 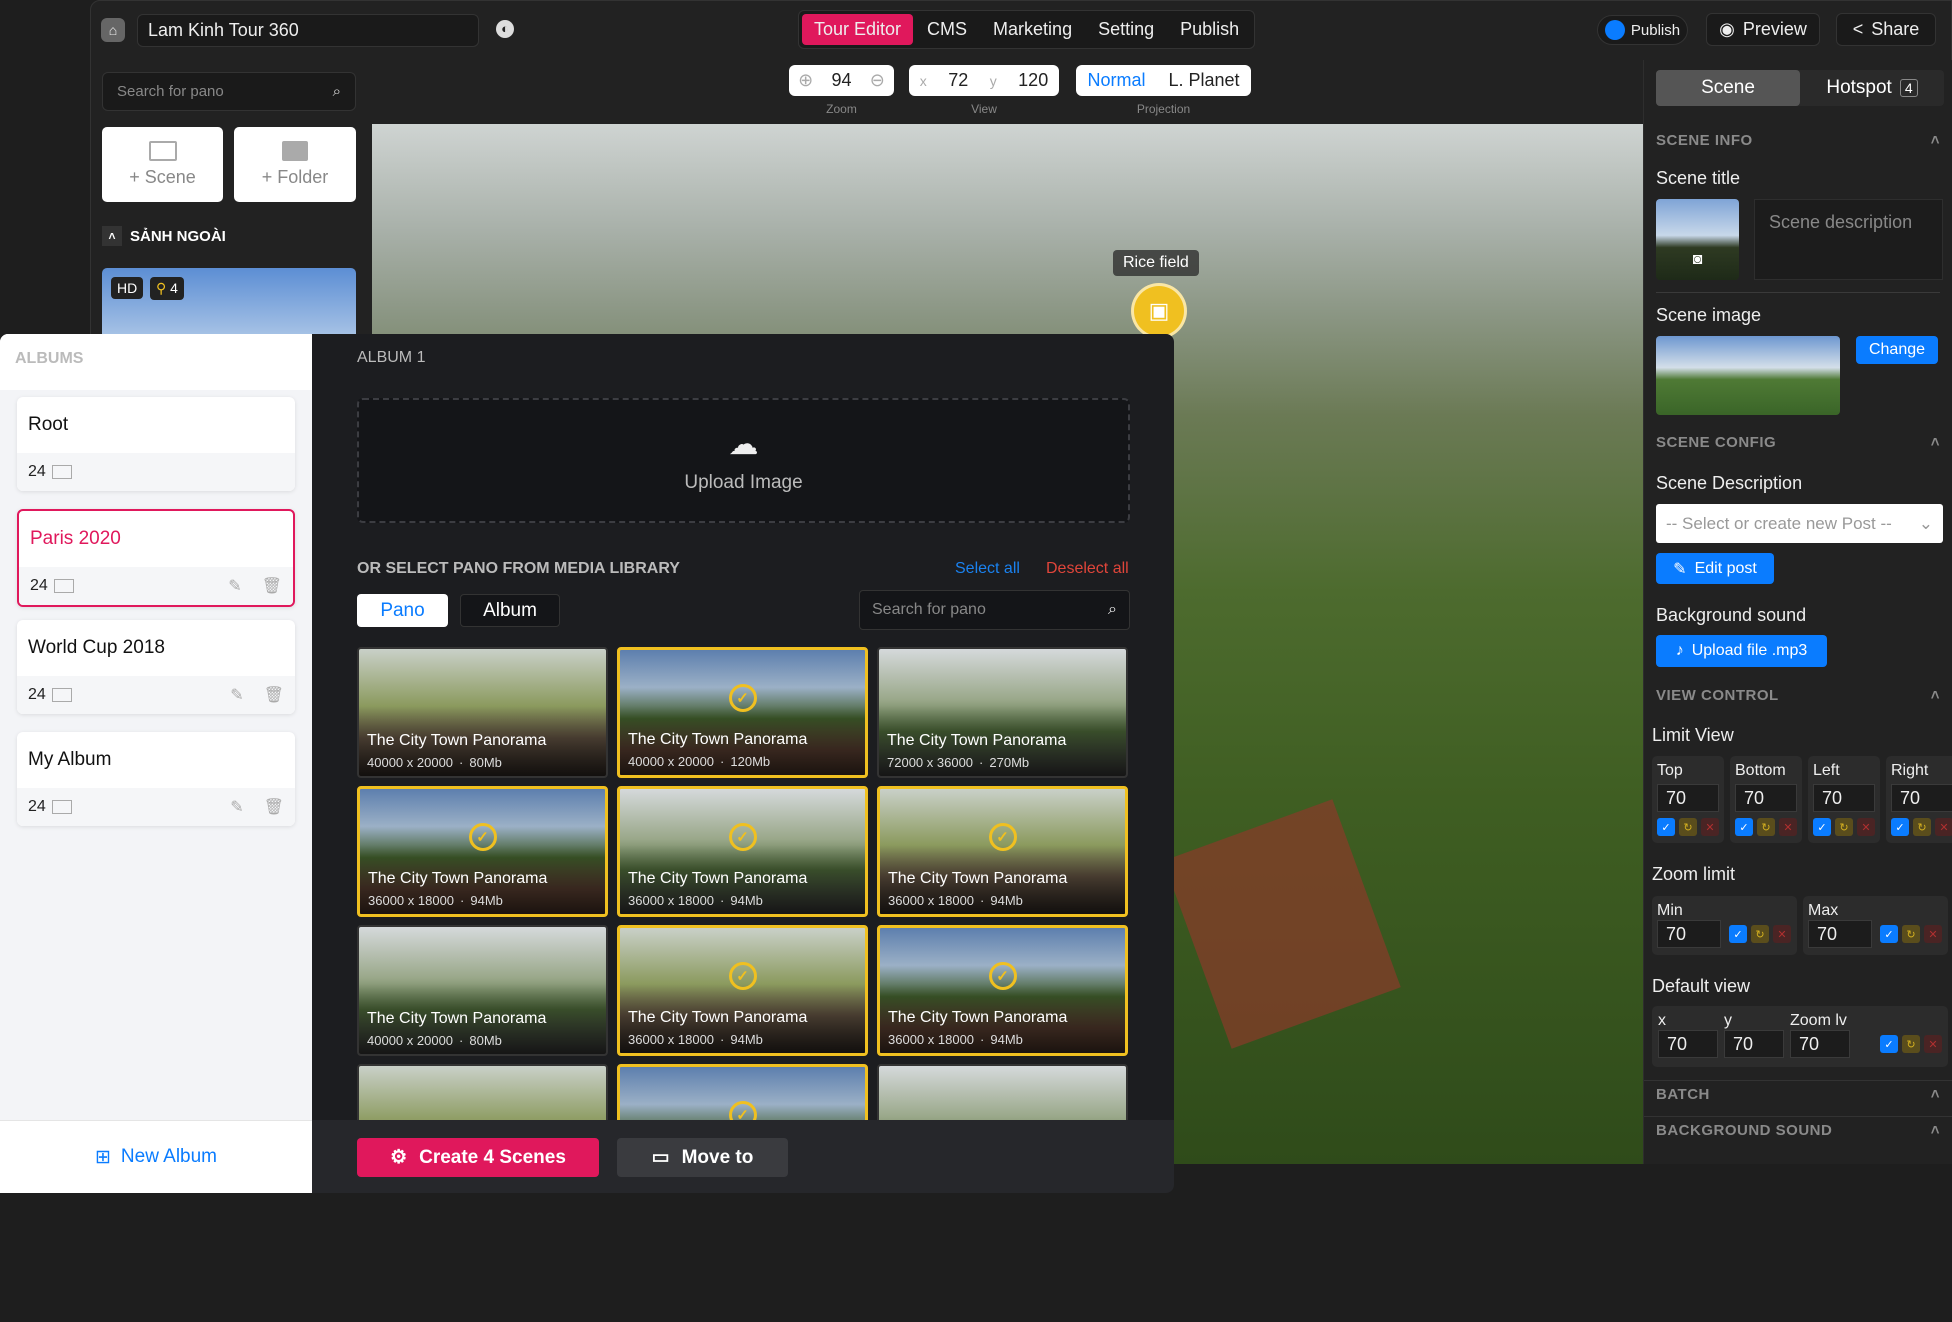 What do you see at coordinates (947, 29) in the screenshot?
I see `nav-cms: CMS` at bounding box center [947, 29].